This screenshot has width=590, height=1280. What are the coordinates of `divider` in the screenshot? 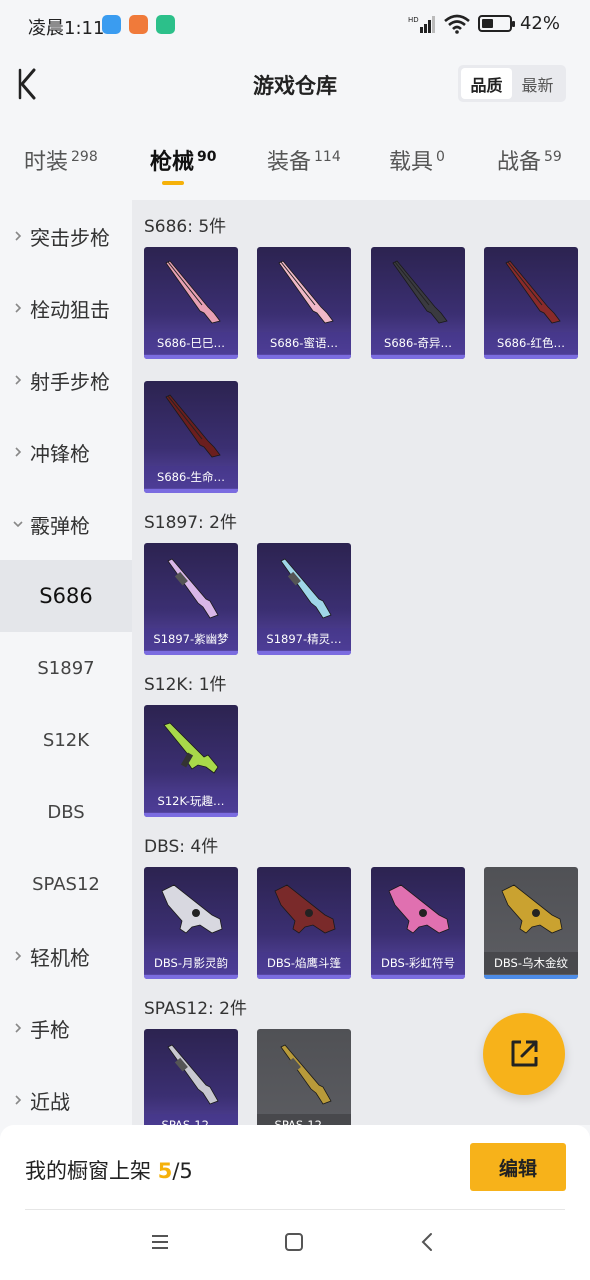 It's located at (295, 1209).